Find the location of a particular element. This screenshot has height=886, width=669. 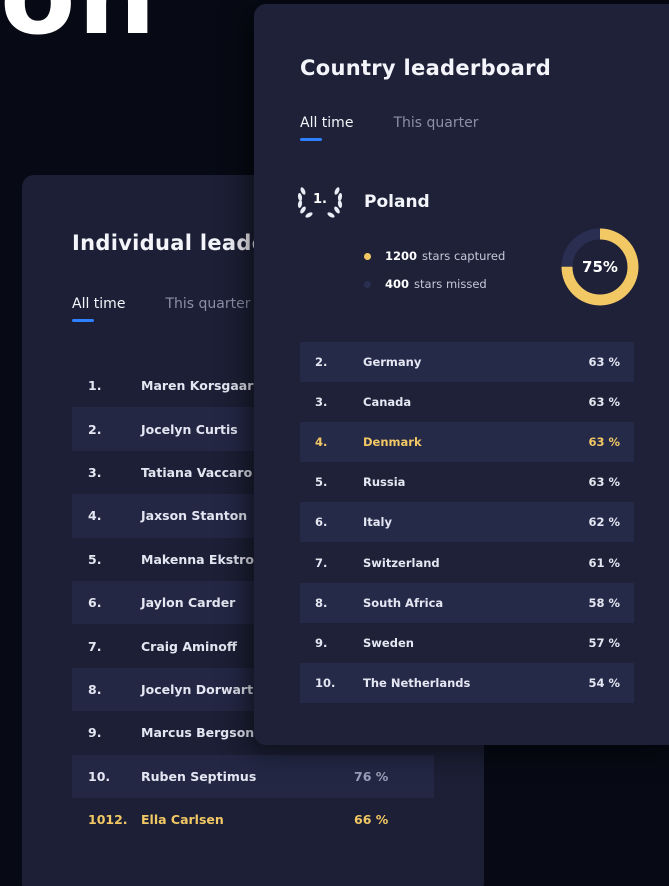

row-name: Ruben Septimus is located at coordinates (199, 776).